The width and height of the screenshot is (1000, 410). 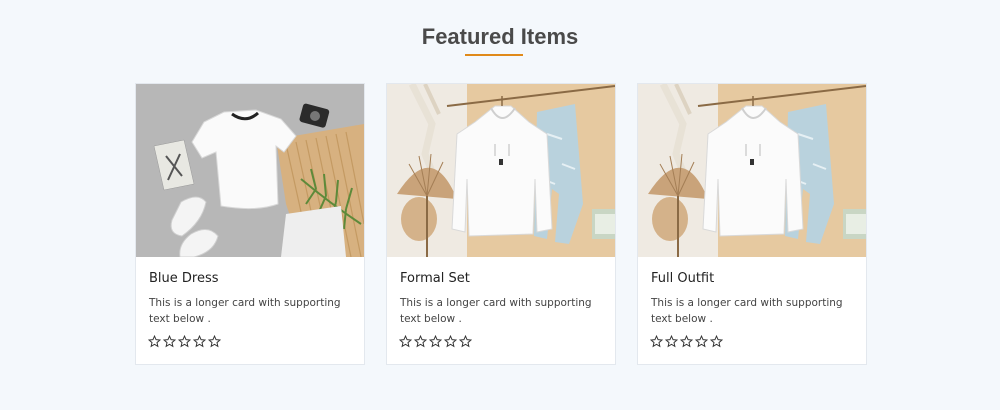 I want to click on section-title: Featured Items, so click(x=500, y=36).